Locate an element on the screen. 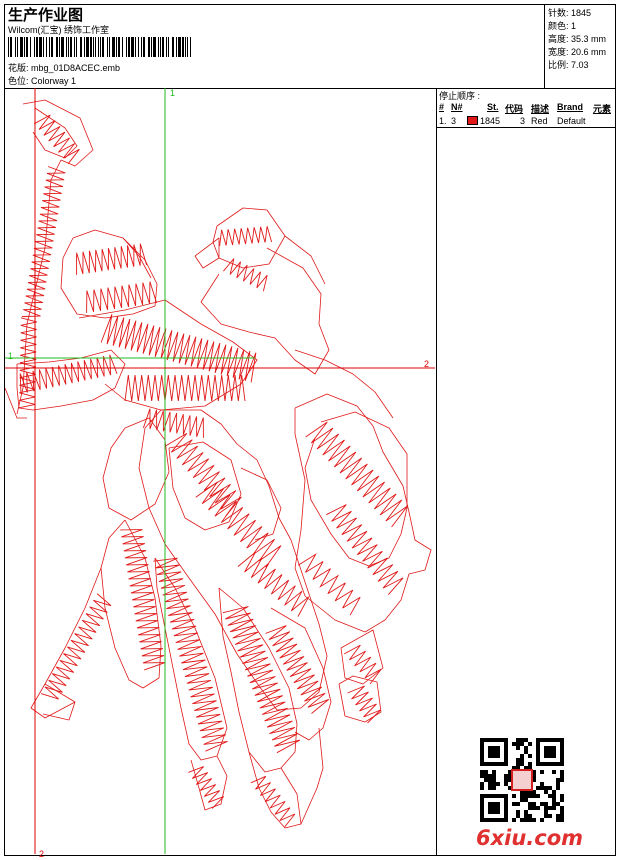 Image resolution: width=620 pixels, height=860 pixels. stat-width: 宽度: 20.6 mm is located at coordinates (577, 52).